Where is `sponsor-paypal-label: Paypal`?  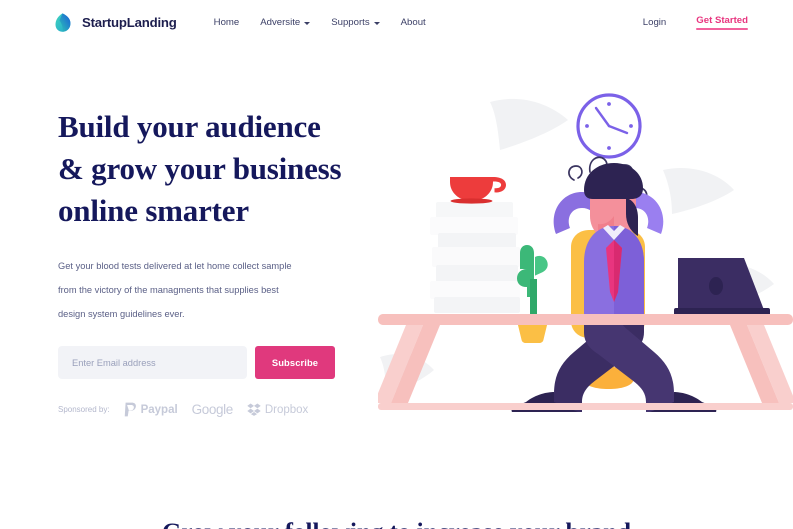
sponsor-paypal-label: Paypal is located at coordinates (159, 409).